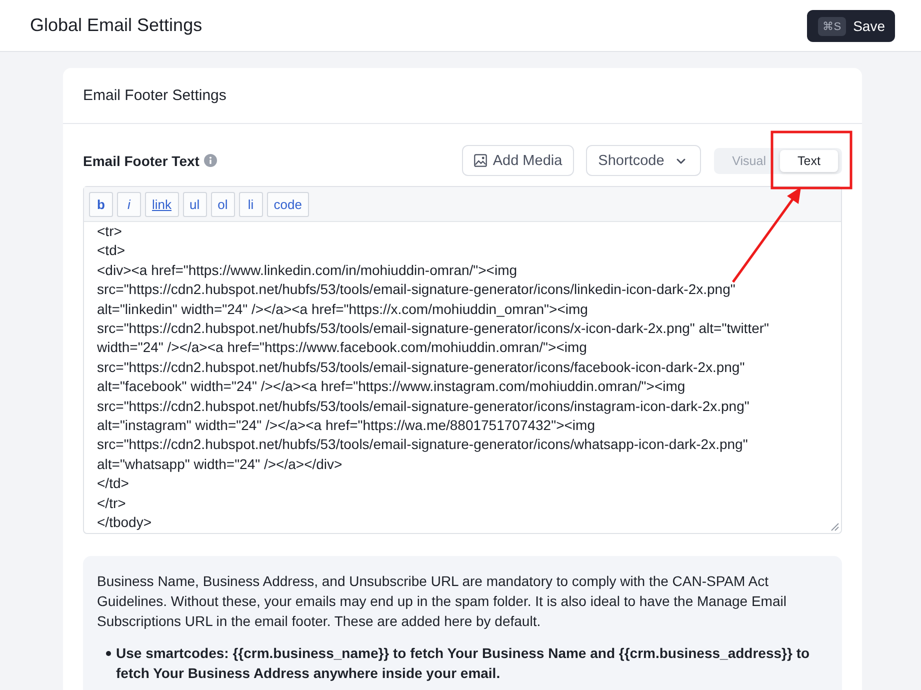 This screenshot has height=690, width=921. I want to click on format-button: i, so click(129, 204).